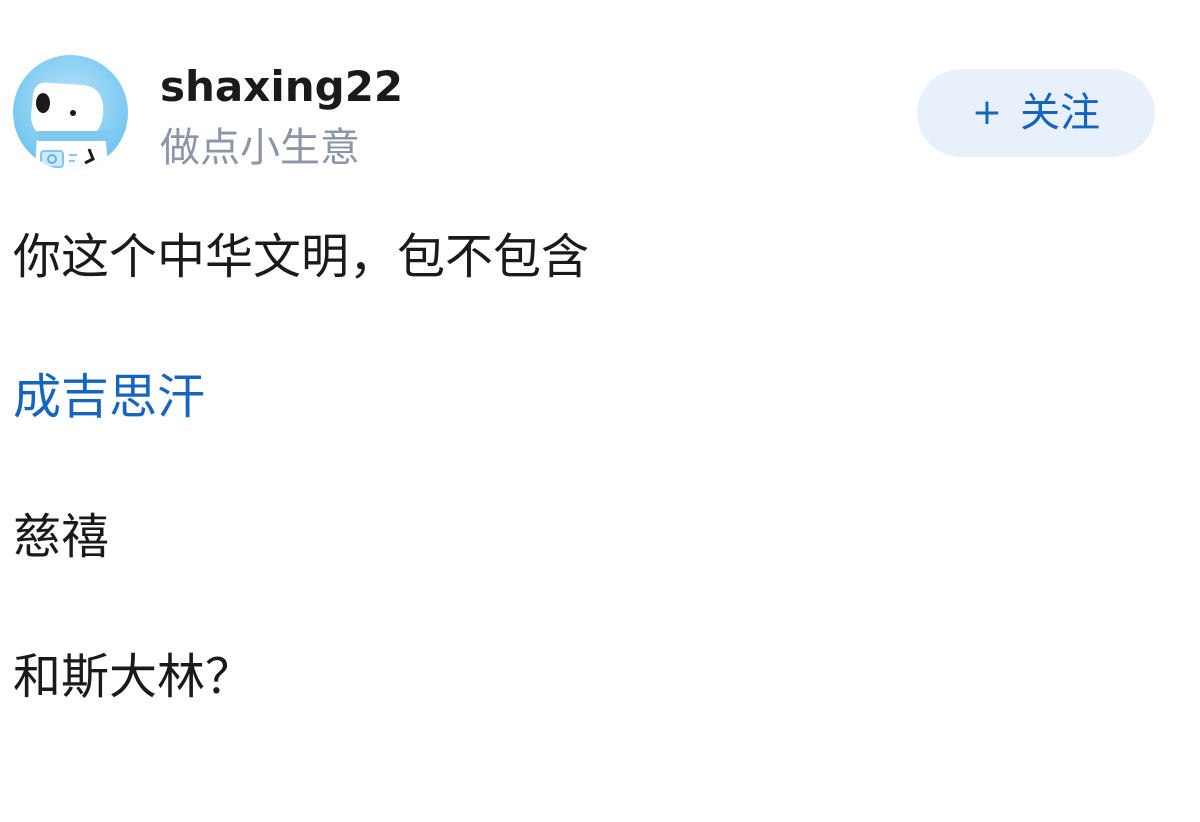 This screenshot has width=1200, height=822. What do you see at coordinates (281, 87) in the screenshot?
I see `username: shaxing22` at bounding box center [281, 87].